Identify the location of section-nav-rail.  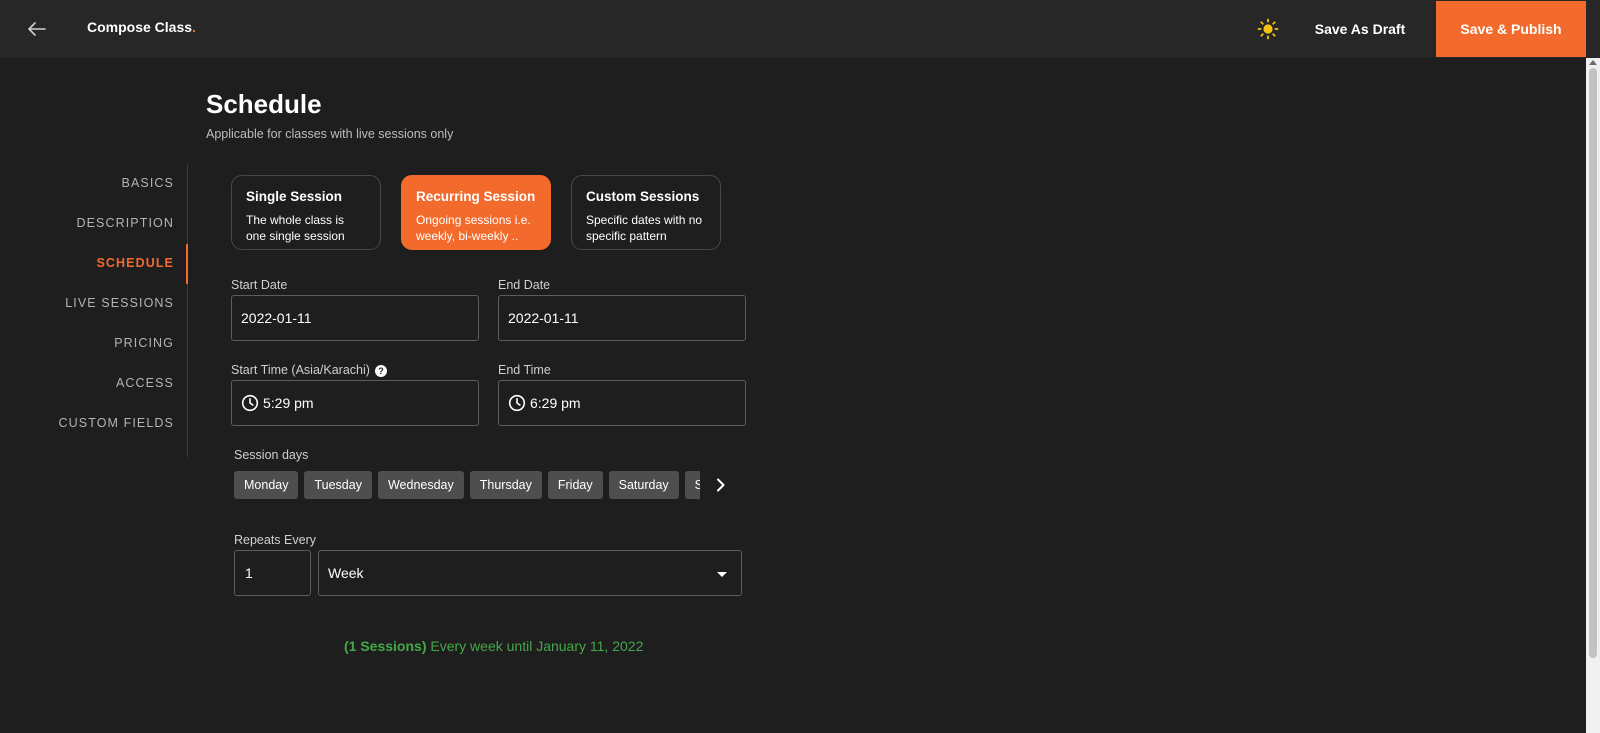
(187, 310).